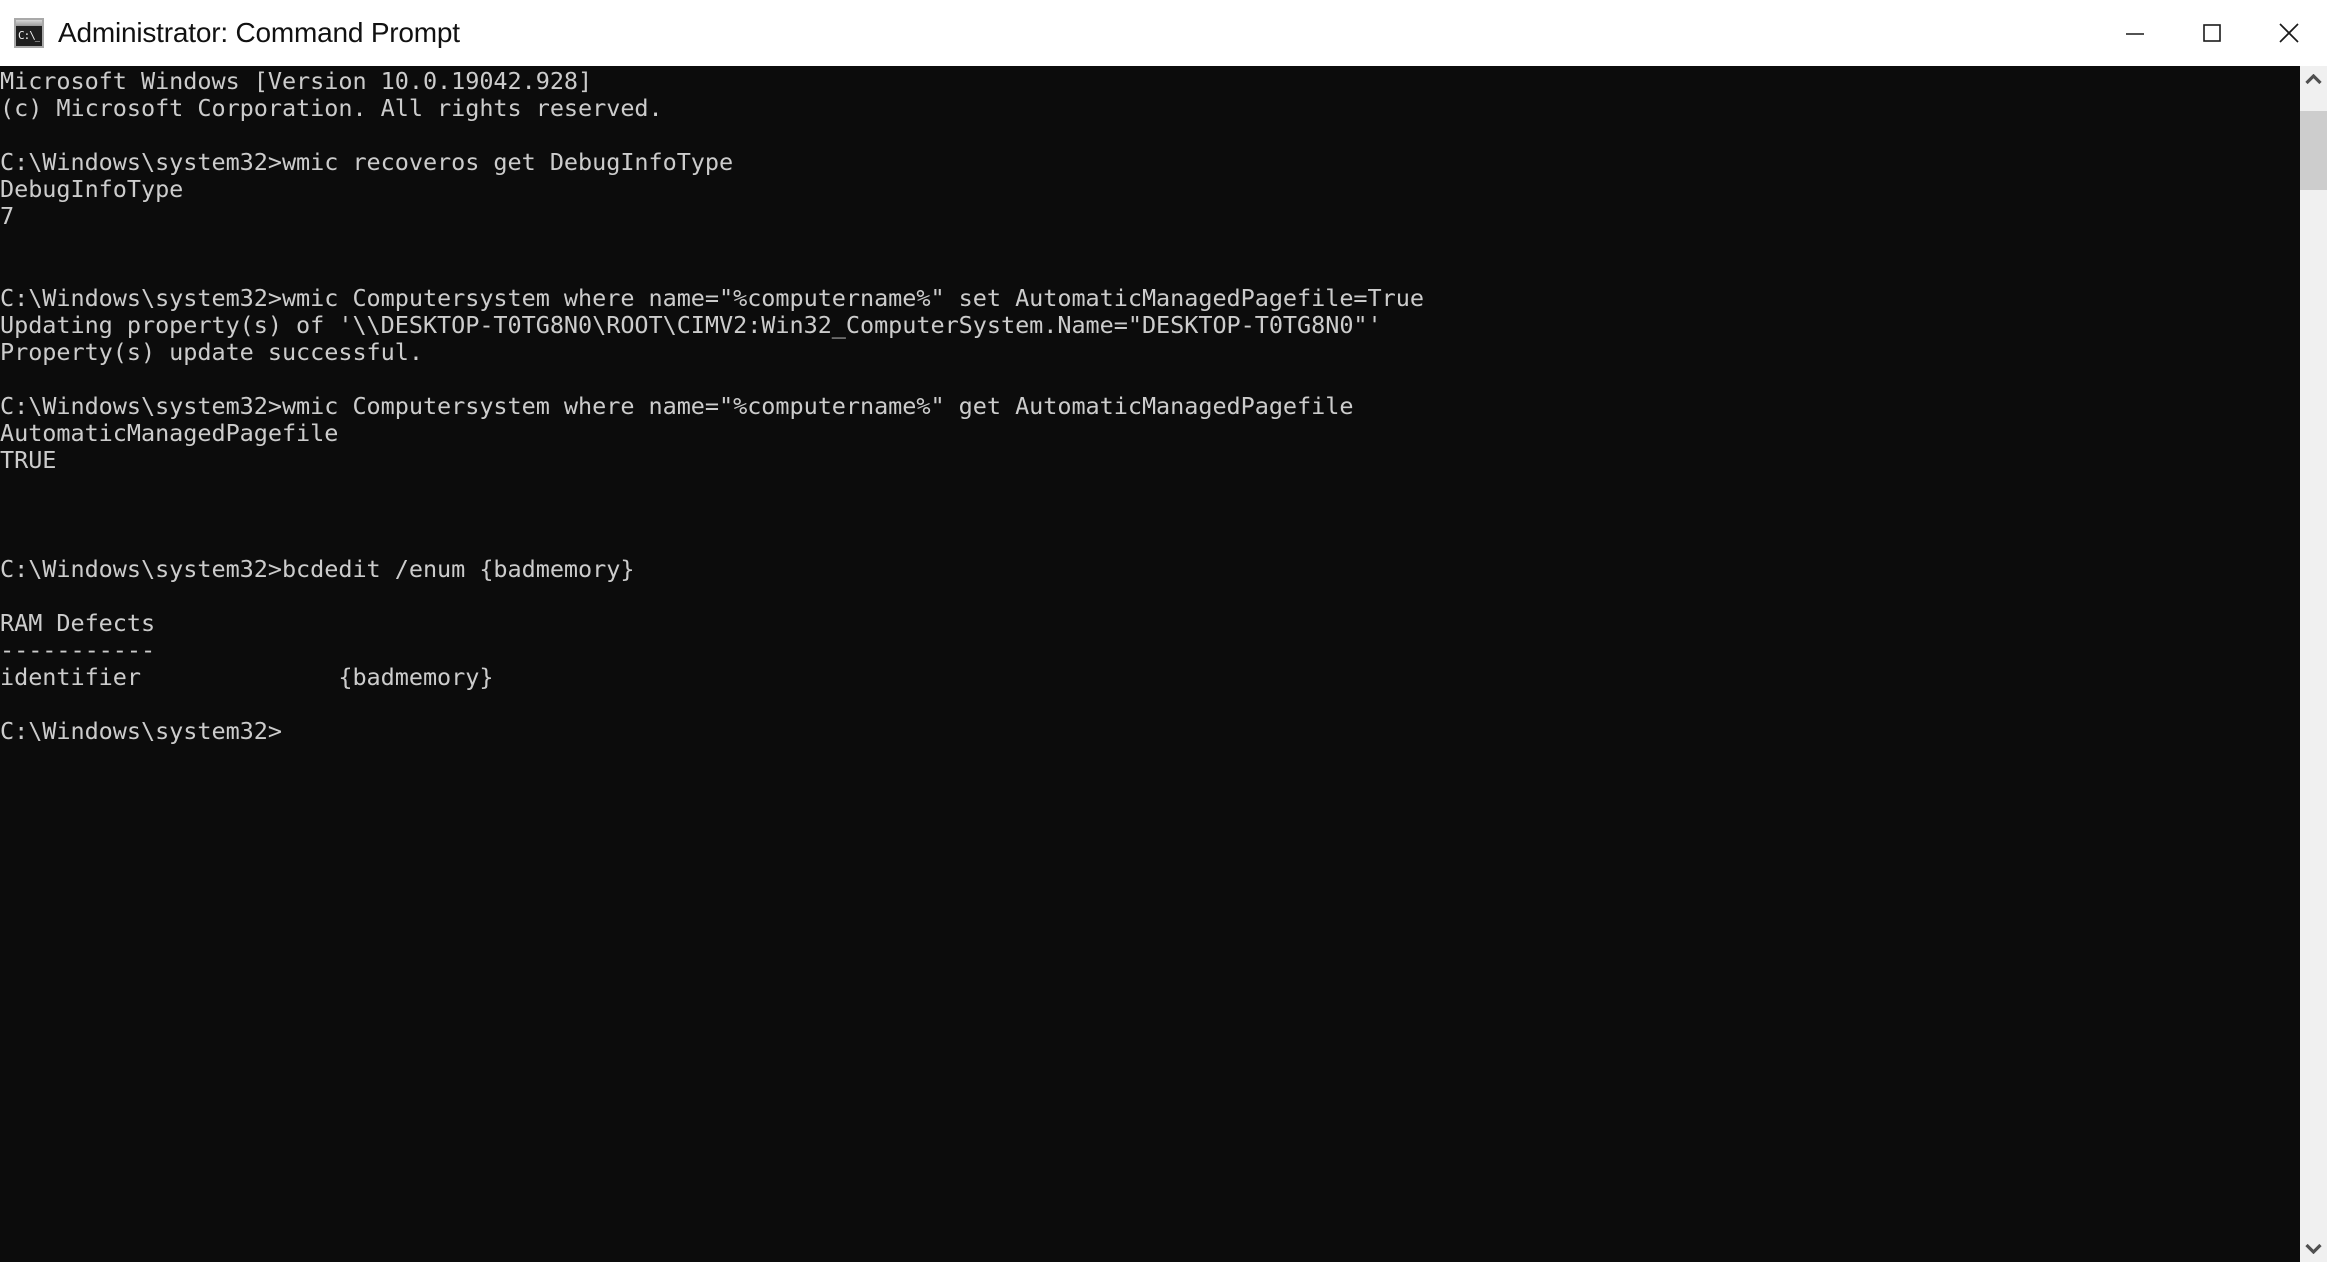 Image resolution: width=2327 pixels, height=1262 pixels. What do you see at coordinates (29, 35) in the screenshot?
I see `cmd-icon-glyph: C:\_` at bounding box center [29, 35].